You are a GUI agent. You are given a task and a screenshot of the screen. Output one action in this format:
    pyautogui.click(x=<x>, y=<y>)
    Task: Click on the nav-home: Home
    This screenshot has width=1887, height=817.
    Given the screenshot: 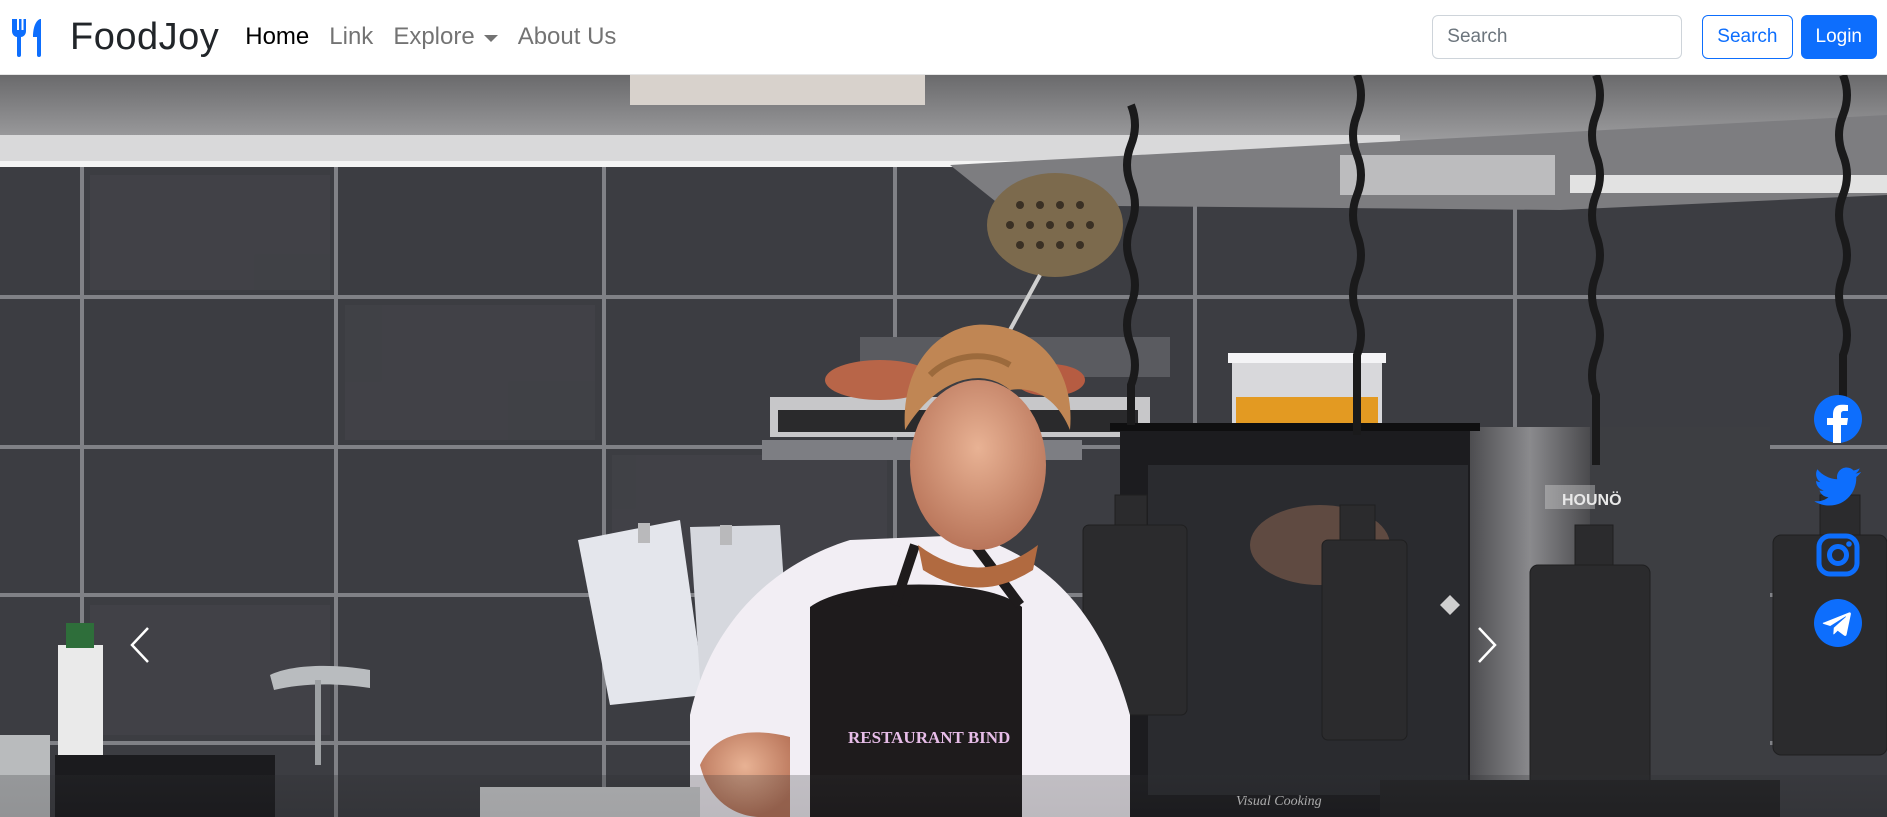 What is the action you would take?
    pyautogui.click(x=277, y=37)
    